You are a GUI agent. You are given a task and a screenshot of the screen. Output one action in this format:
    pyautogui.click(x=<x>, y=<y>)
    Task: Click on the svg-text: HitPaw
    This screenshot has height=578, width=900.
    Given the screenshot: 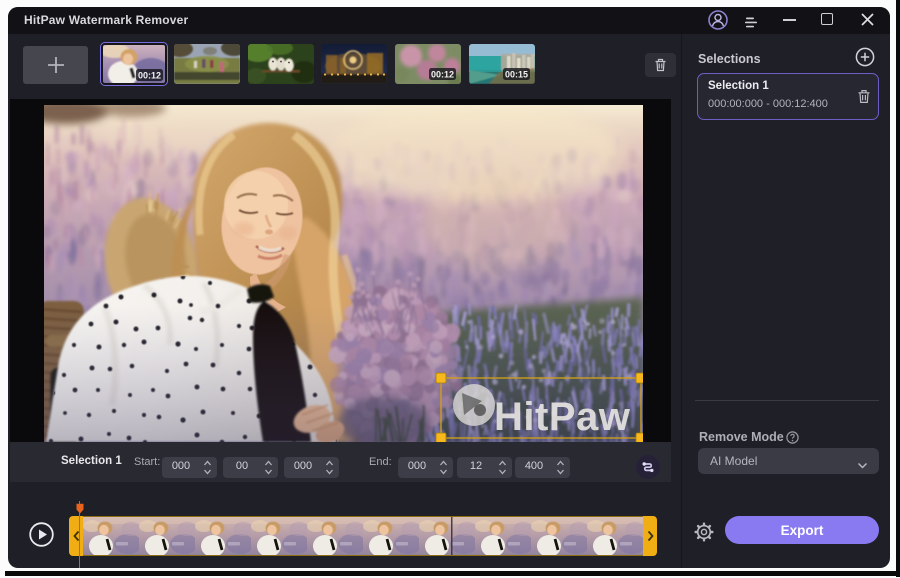 What is the action you would take?
    pyautogui.click(x=562, y=417)
    